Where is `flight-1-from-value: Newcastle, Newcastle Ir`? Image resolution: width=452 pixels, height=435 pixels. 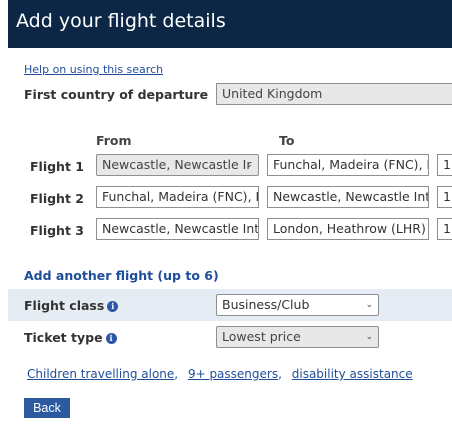 flight-1-from-value: Newcastle, Newcastle Ir is located at coordinates (177, 164).